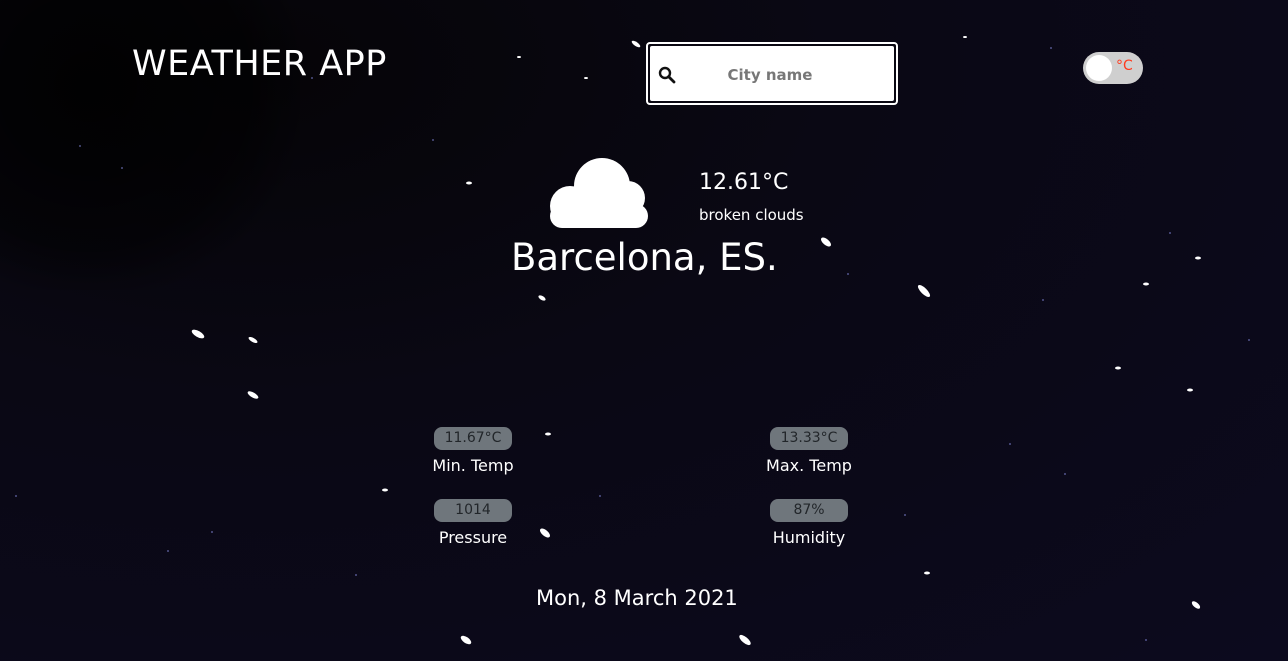  What do you see at coordinates (473, 438) in the screenshot?
I see `min-temp-value: 11.67°C` at bounding box center [473, 438].